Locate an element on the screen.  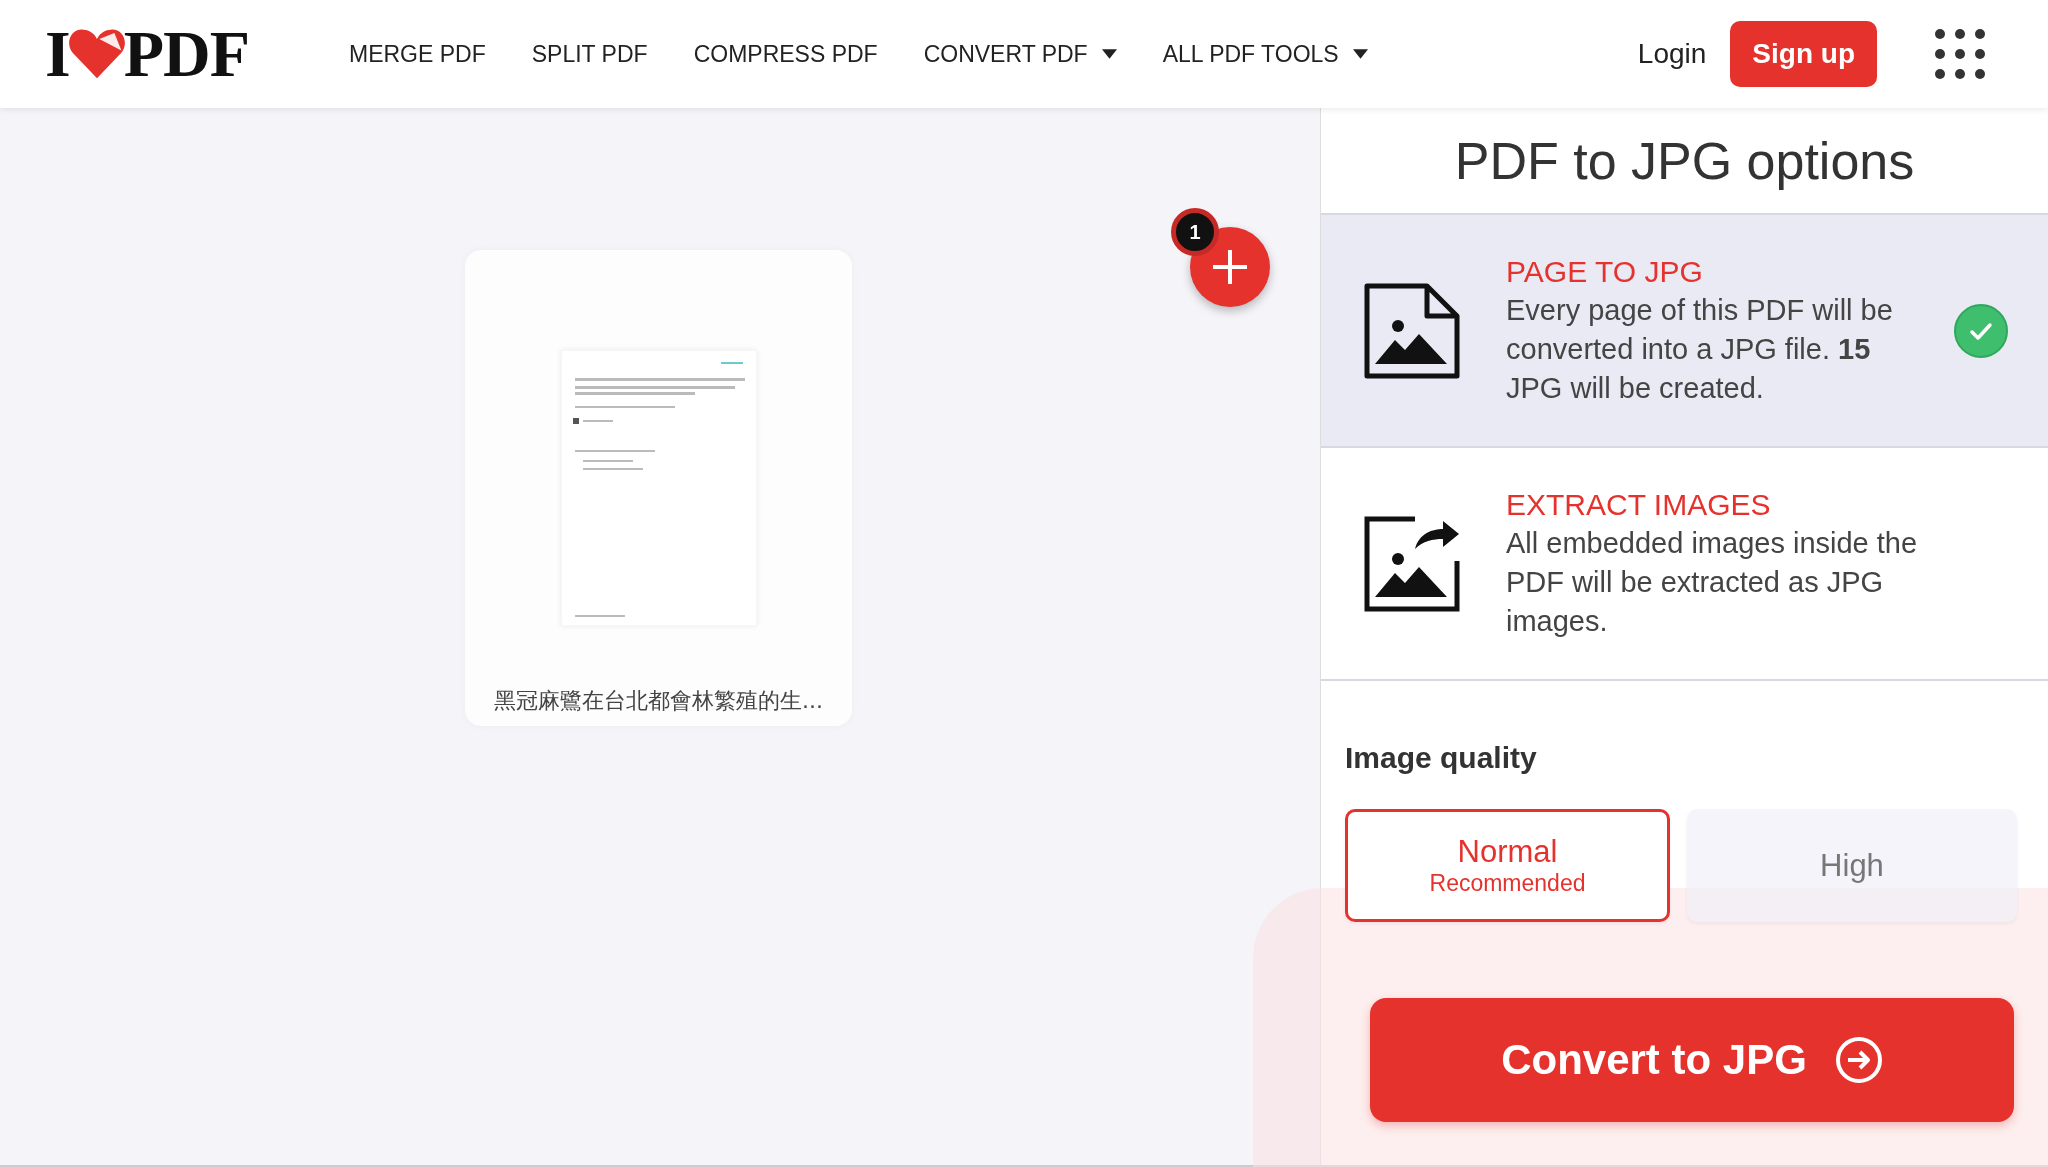
plus-icon is located at coordinates (1230, 267).